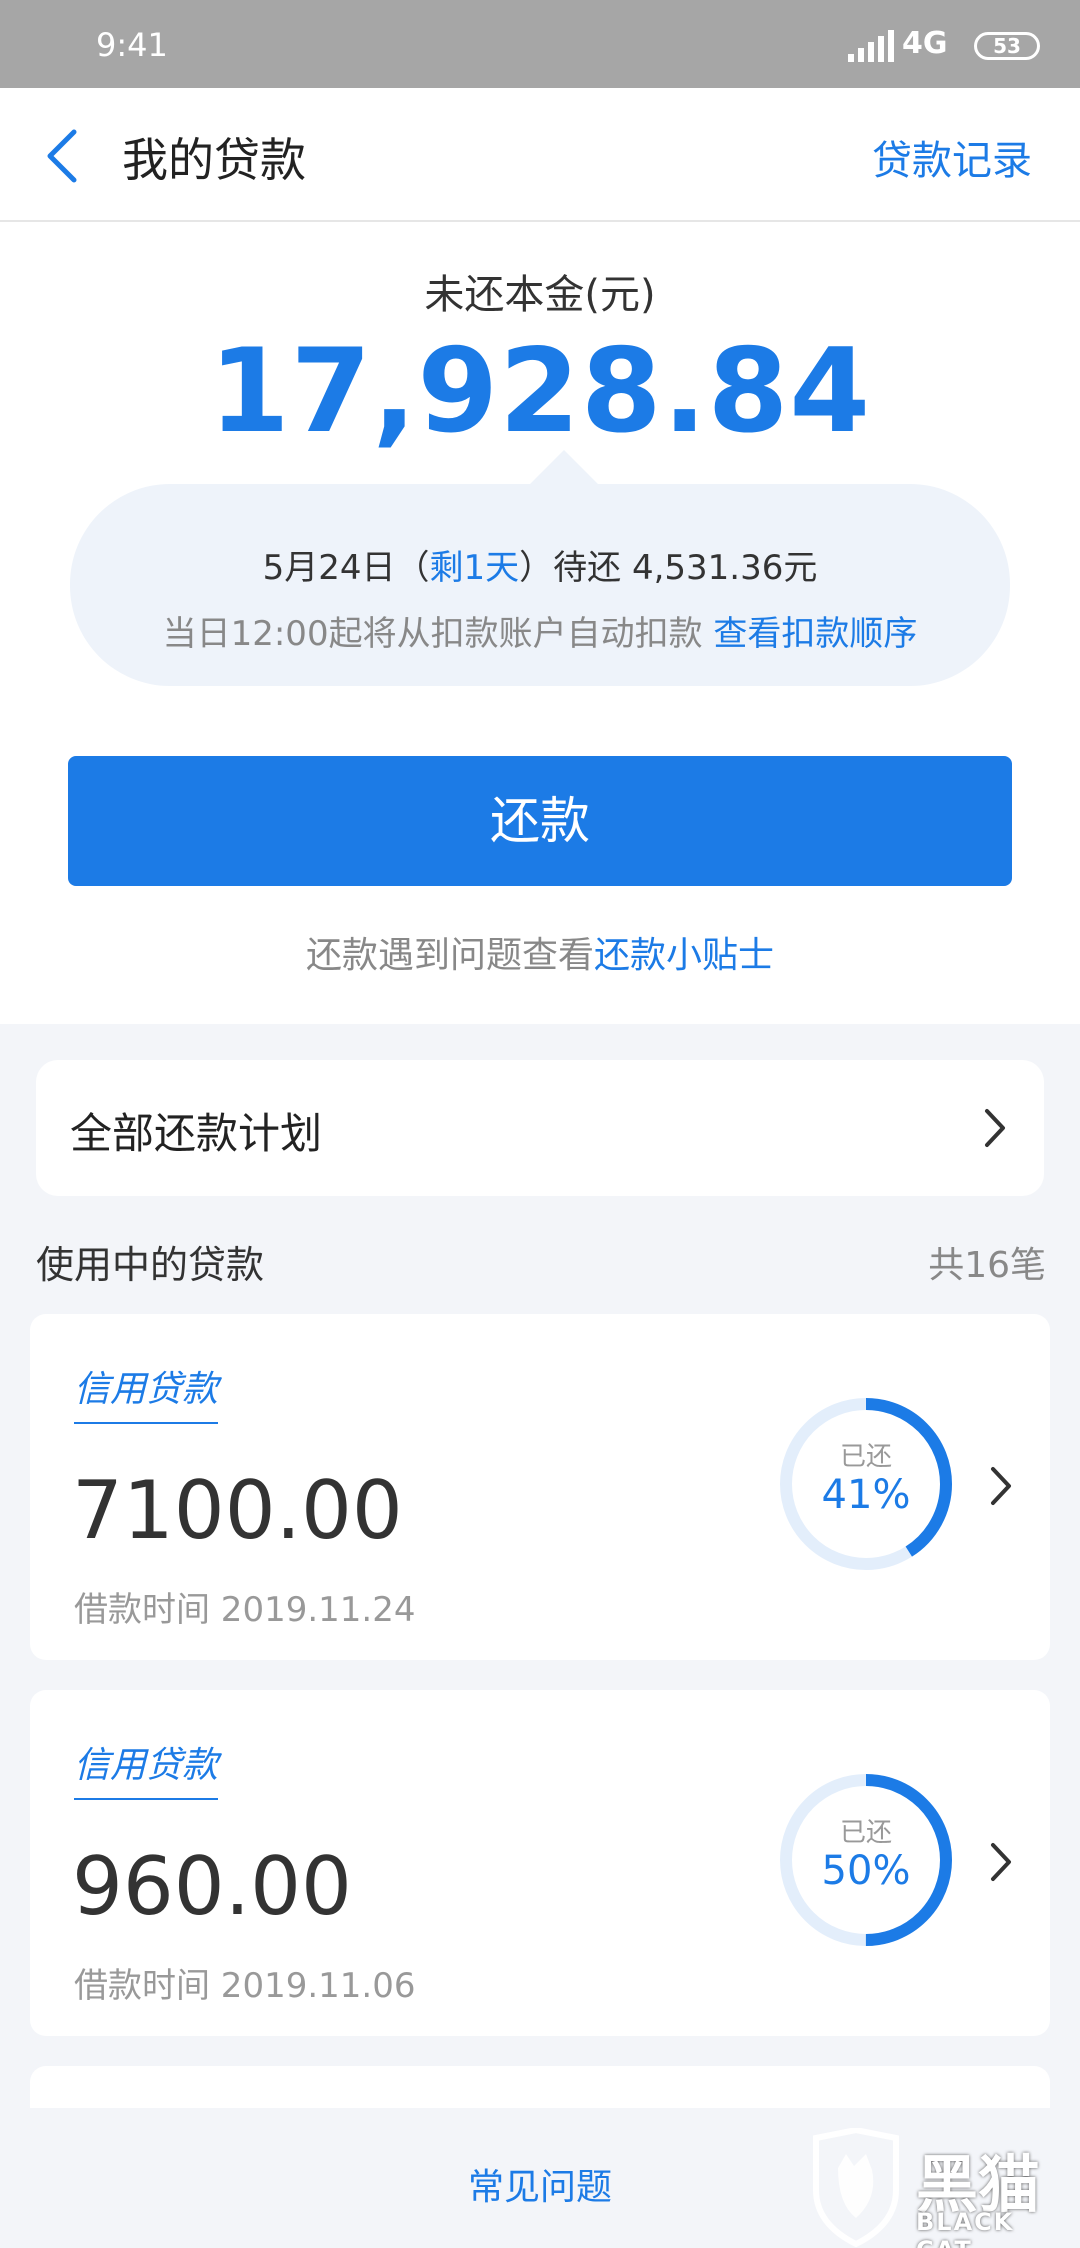 This screenshot has width=1080, height=2248. Describe the element at coordinates (540, 1487) in the screenshot. I see `loan-card: 信用贷款 7100.00 借款时间 2019.11.24 已还 41%` at that location.